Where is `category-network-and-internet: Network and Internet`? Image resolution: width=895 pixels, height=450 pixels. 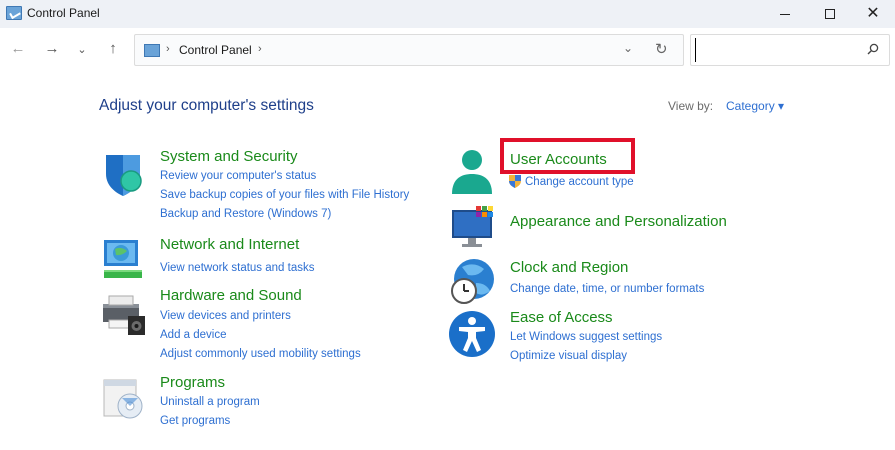
category-network-and-internet: Network and Internet is located at coordinates (229, 244).